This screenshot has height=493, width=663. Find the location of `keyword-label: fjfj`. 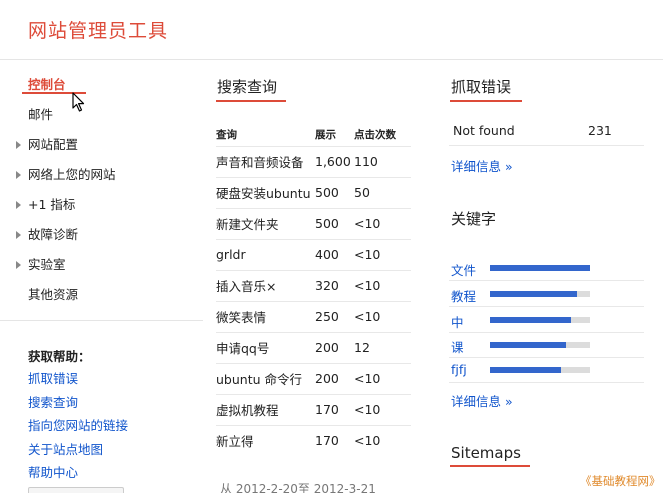

keyword-label: fjfj is located at coordinates (459, 369).